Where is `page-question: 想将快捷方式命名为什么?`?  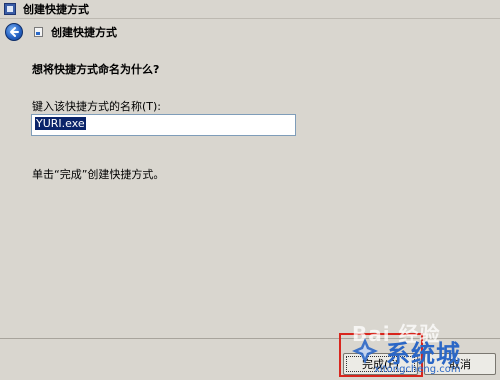 page-question: 想将快捷方式命名为什么? is located at coordinates (96, 69).